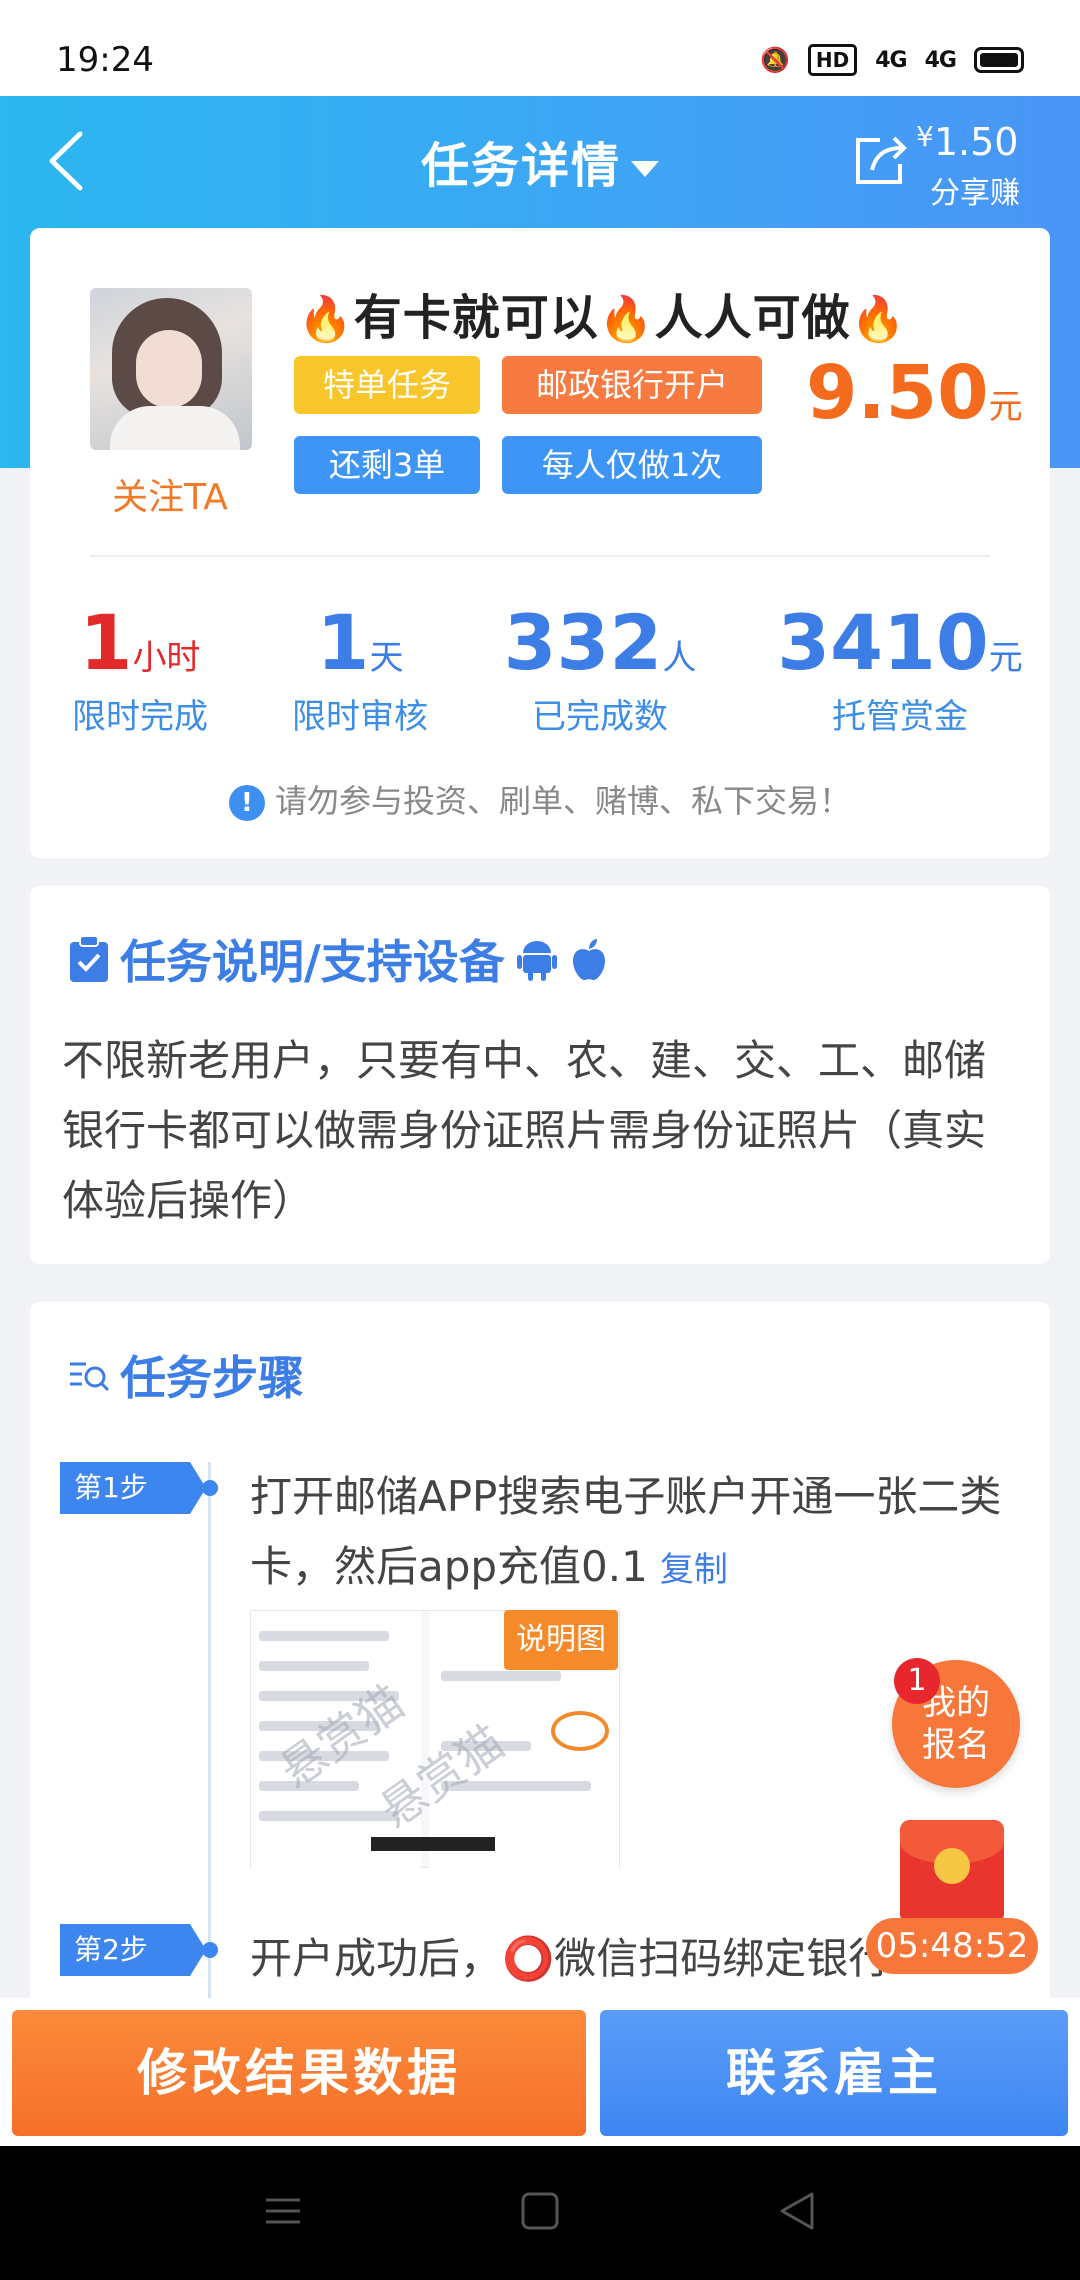 Image resolution: width=1080 pixels, height=2280 pixels. What do you see at coordinates (632, 465) in the screenshot?
I see `tag-once-per-user: 每人仅做1次` at bounding box center [632, 465].